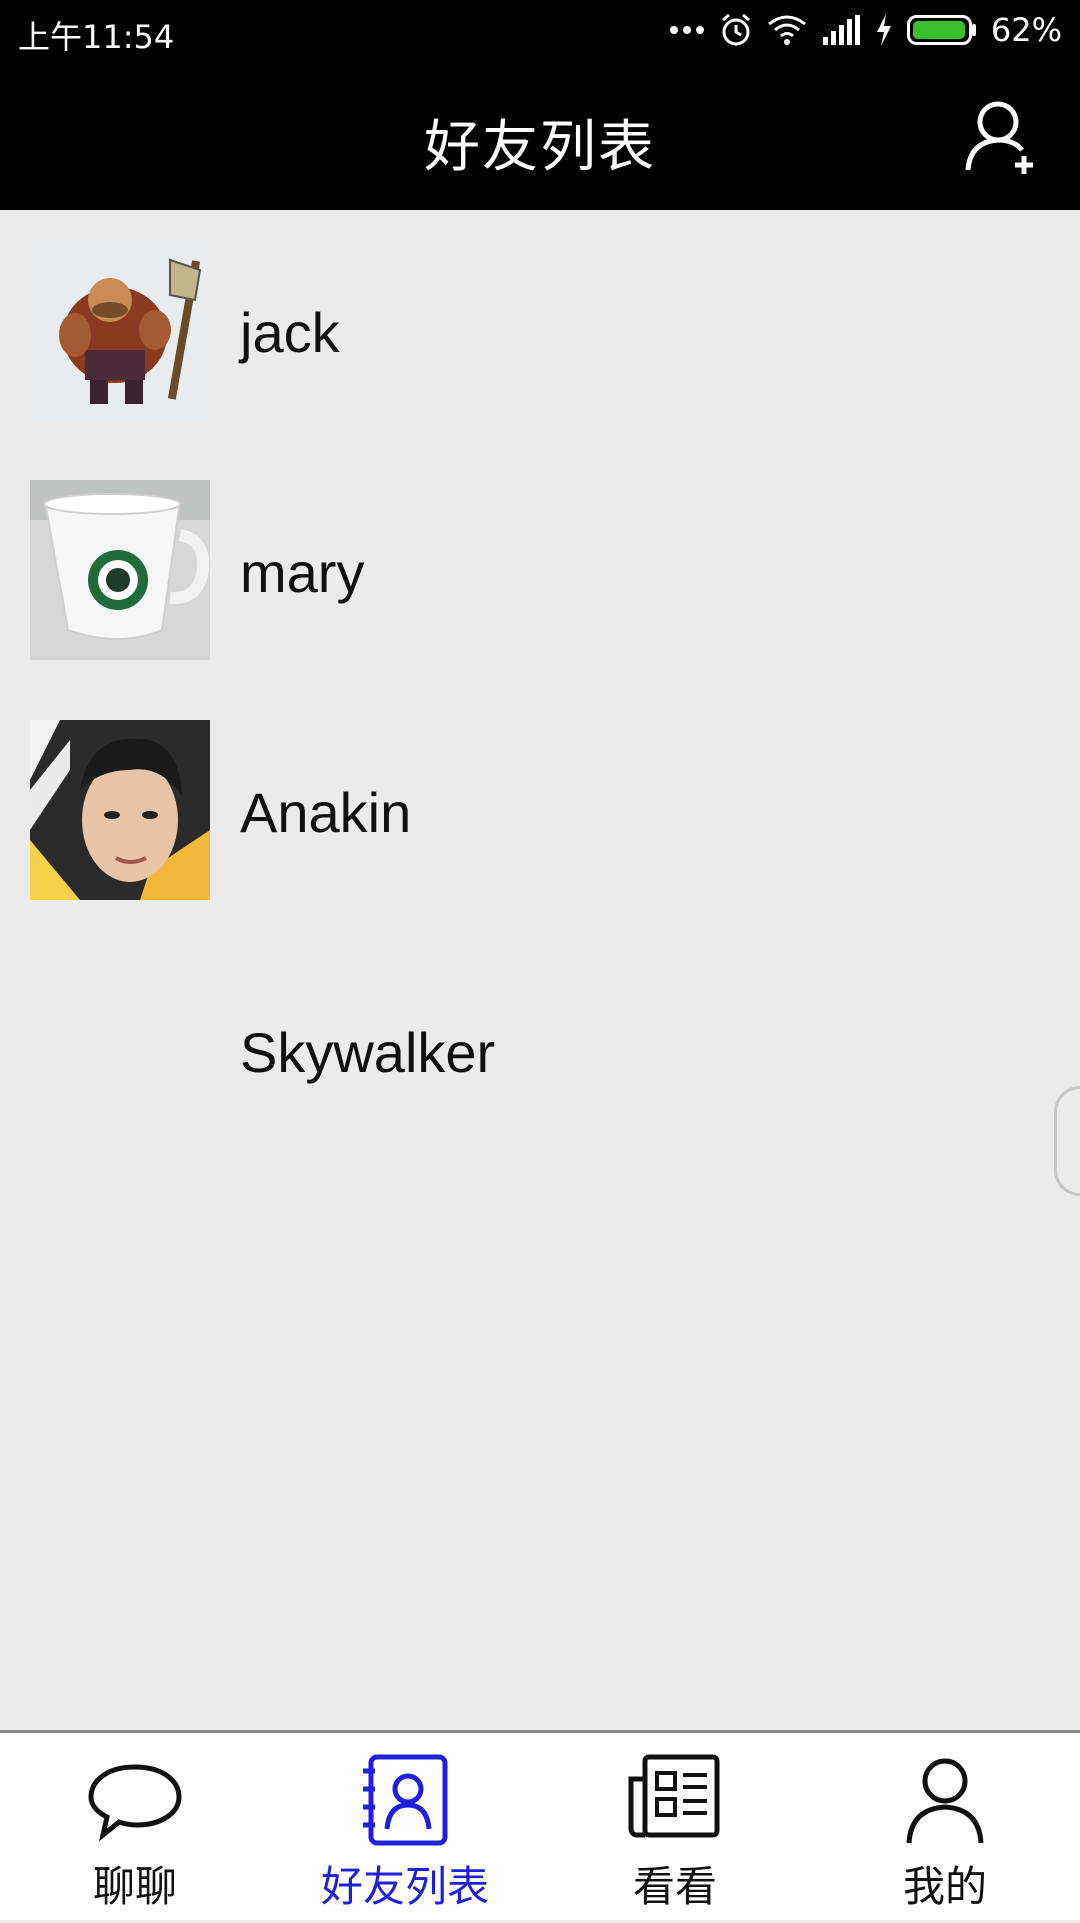 This screenshot has height=1923, width=1080. I want to click on contacts-book-icon, so click(405, 1800).